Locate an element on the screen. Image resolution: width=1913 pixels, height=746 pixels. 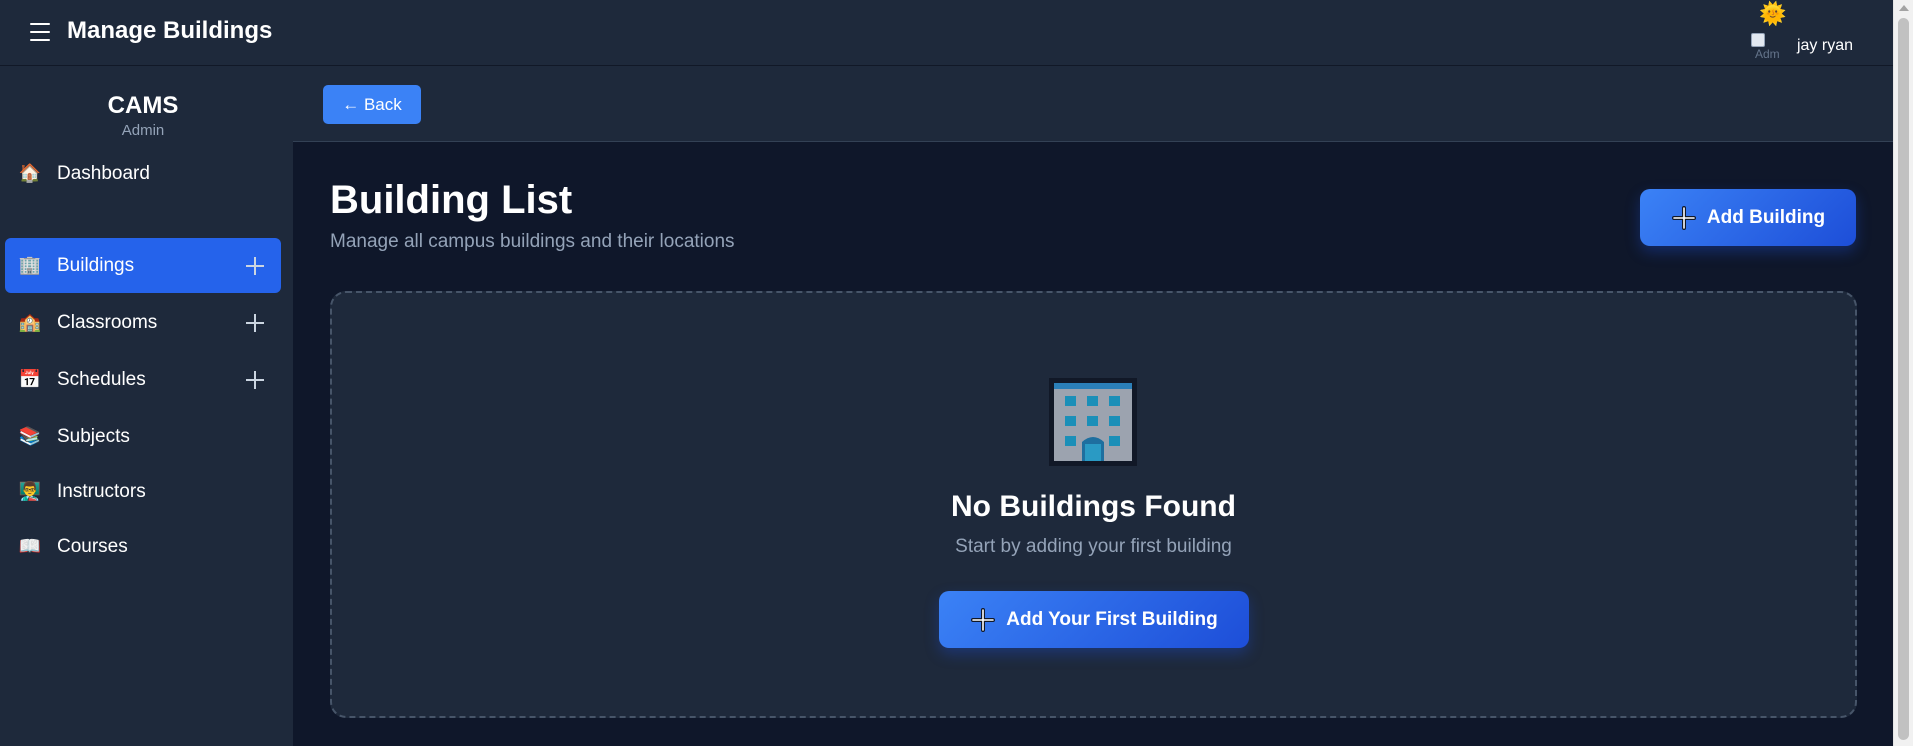
add-building-label: Add Building is located at coordinates (1766, 217).